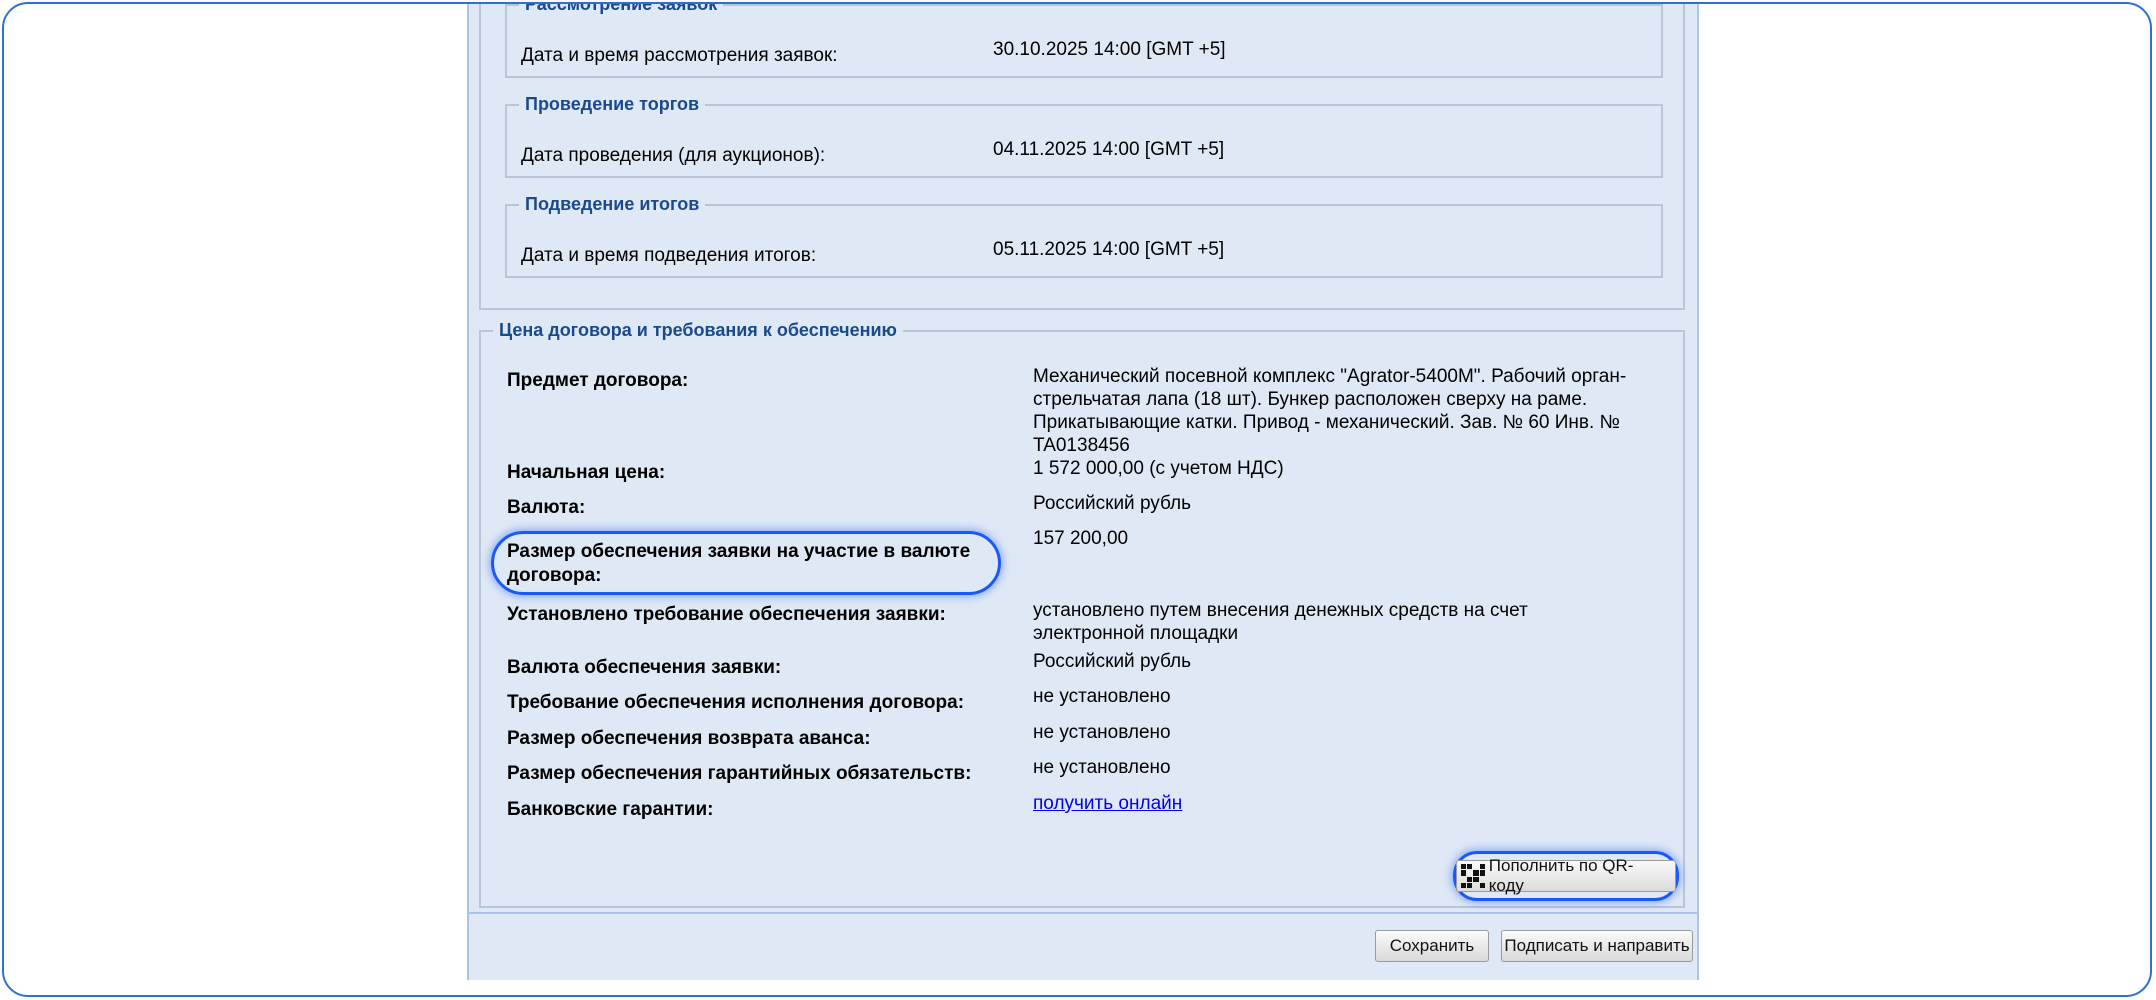 This screenshot has width=2156, height=1000. I want to click on review-legend: Рассмотрение заявок, so click(621, 8).